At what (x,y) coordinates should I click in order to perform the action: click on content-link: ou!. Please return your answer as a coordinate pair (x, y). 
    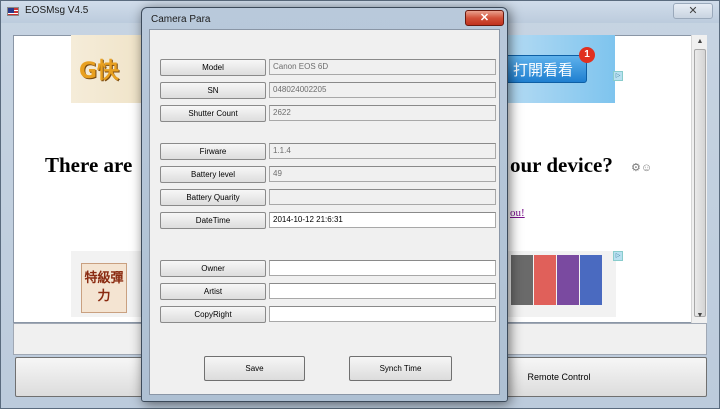
    Looking at the image, I should click on (517, 213).